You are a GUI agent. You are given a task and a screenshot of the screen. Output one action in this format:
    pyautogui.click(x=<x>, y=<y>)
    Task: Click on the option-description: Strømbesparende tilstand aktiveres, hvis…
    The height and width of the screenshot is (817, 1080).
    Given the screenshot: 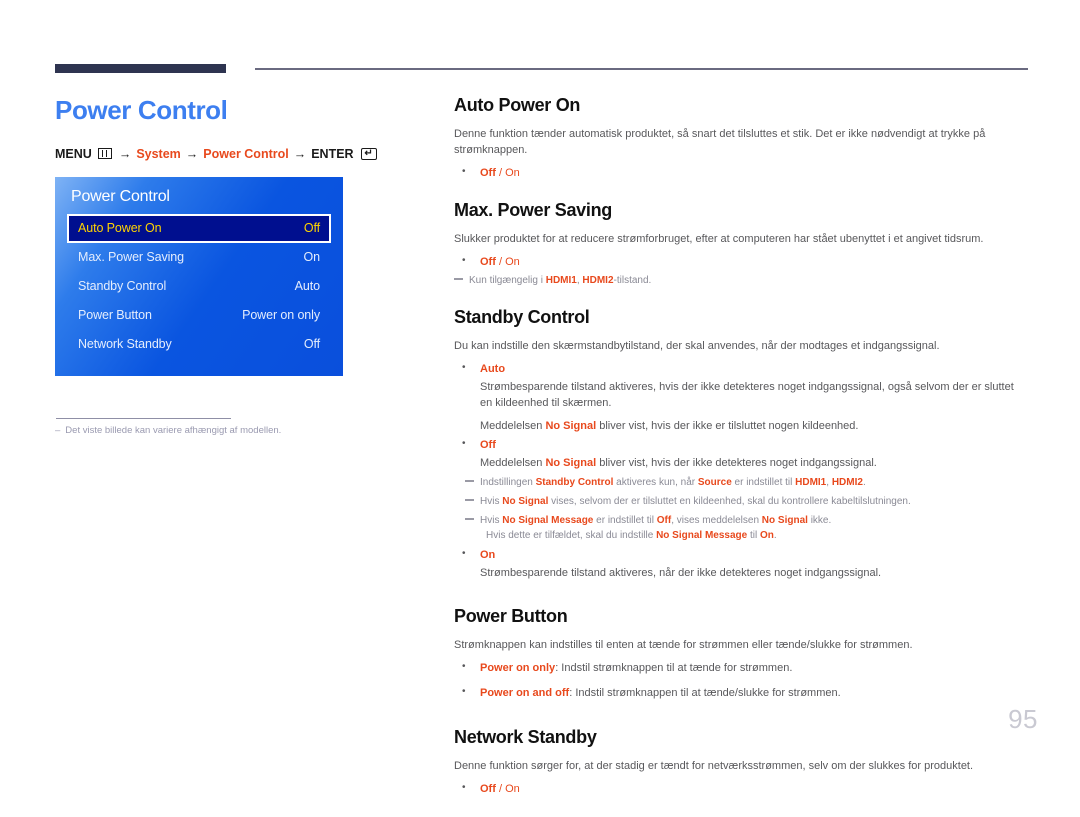 What is the action you would take?
    pyautogui.click(x=747, y=395)
    